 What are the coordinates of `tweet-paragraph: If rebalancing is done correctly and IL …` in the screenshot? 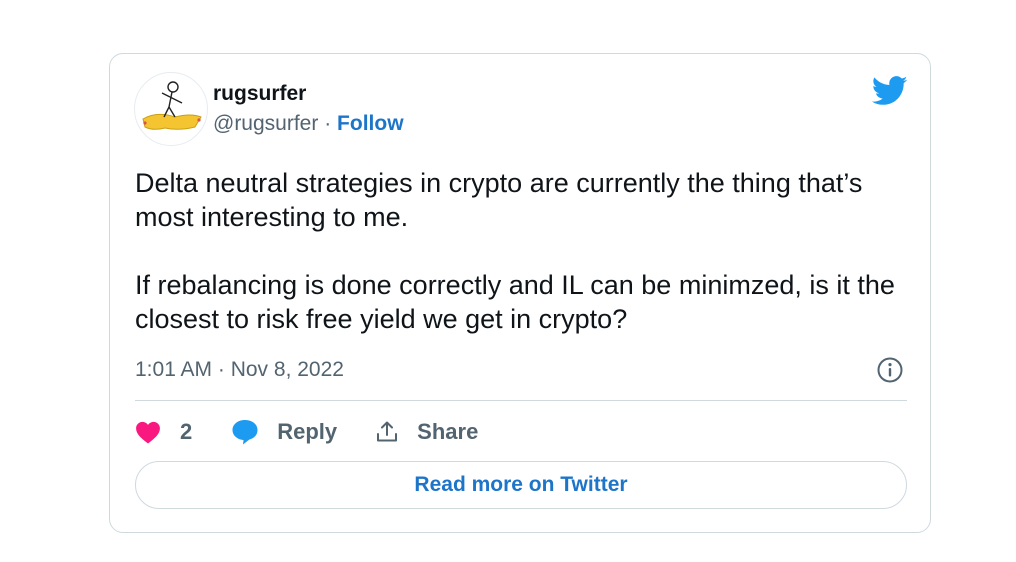 It's located at (515, 302).